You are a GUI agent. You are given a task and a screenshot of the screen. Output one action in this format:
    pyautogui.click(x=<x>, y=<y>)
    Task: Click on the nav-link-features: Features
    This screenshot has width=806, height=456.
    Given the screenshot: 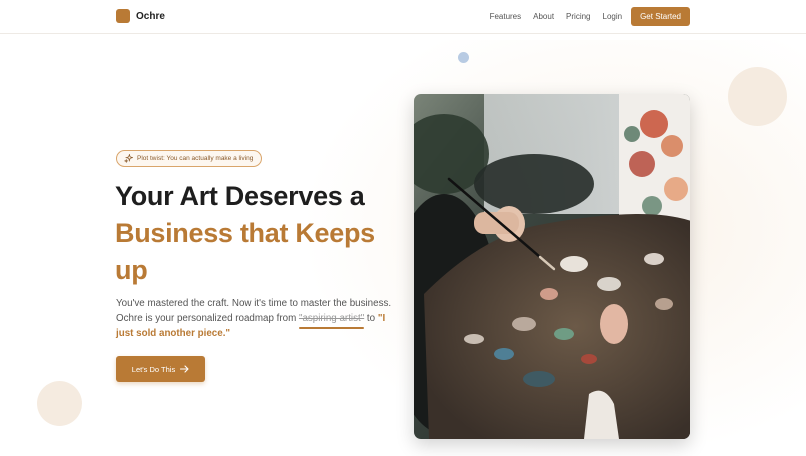 What is the action you would take?
    pyautogui.click(x=506, y=16)
    